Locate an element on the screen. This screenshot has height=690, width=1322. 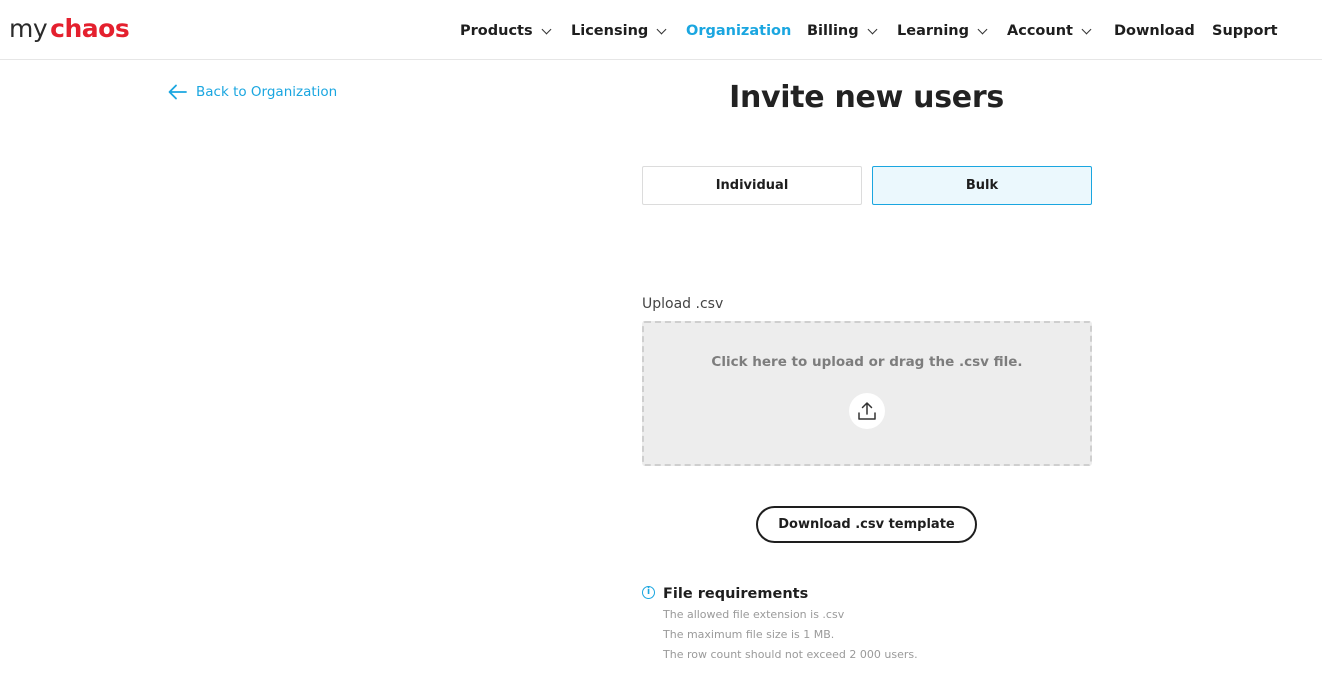
nav-billing-label: Billing is located at coordinates (833, 31).